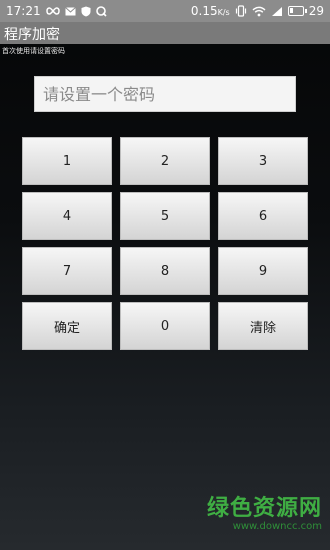  Describe the element at coordinates (86, 11) in the screenshot. I see `shield-icon` at that location.